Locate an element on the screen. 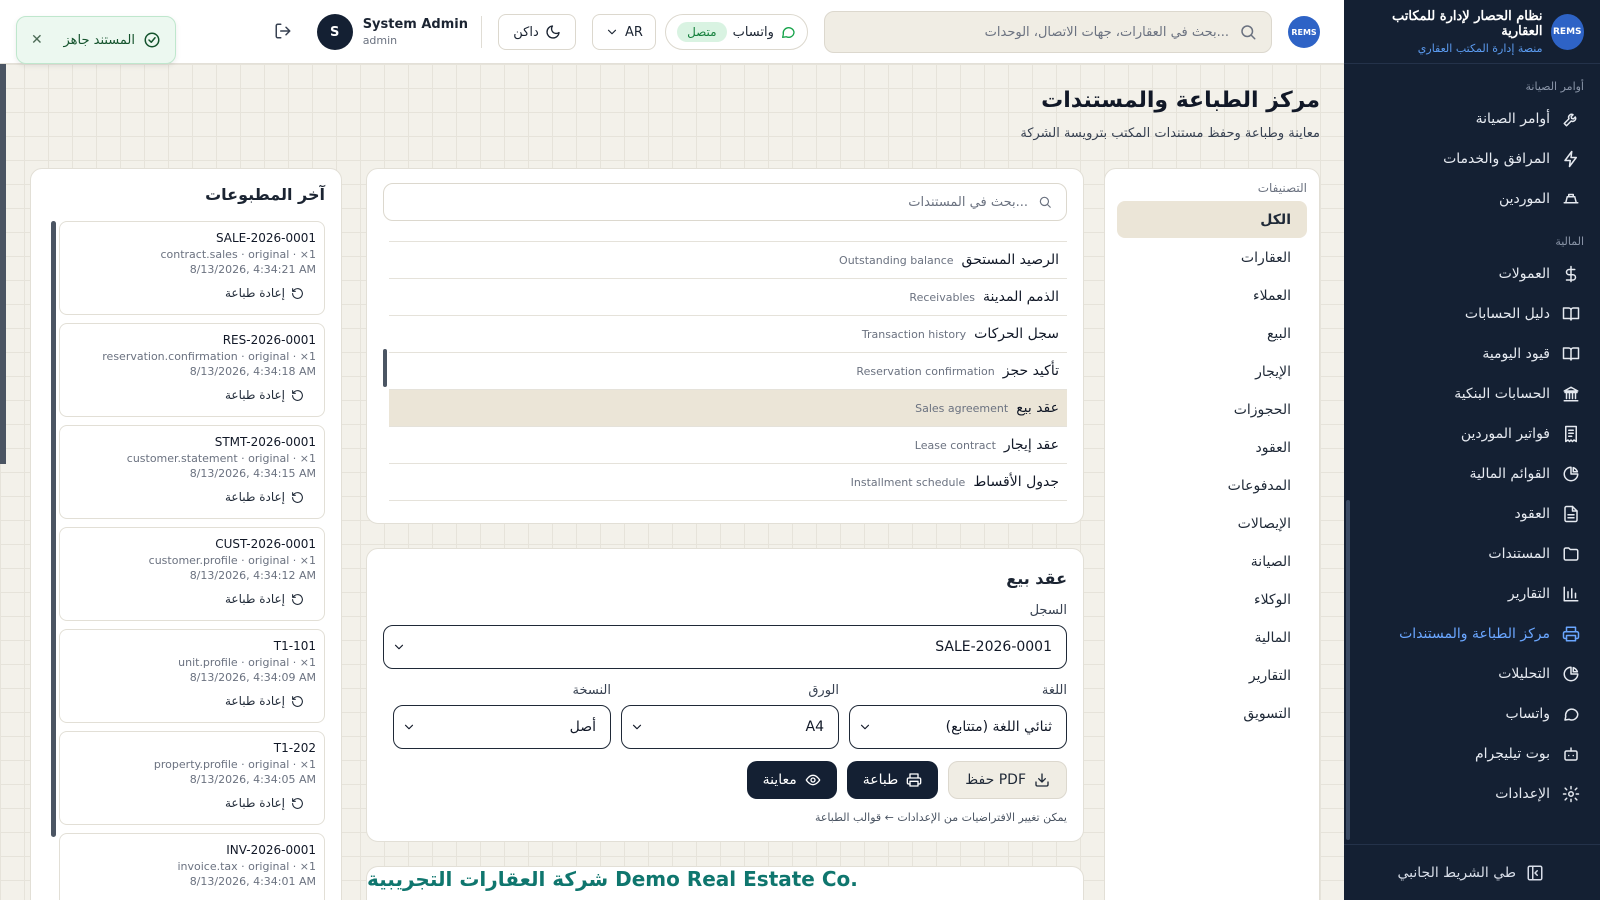 The height and width of the screenshot is (900, 1600). download-icon is located at coordinates (1042, 780).